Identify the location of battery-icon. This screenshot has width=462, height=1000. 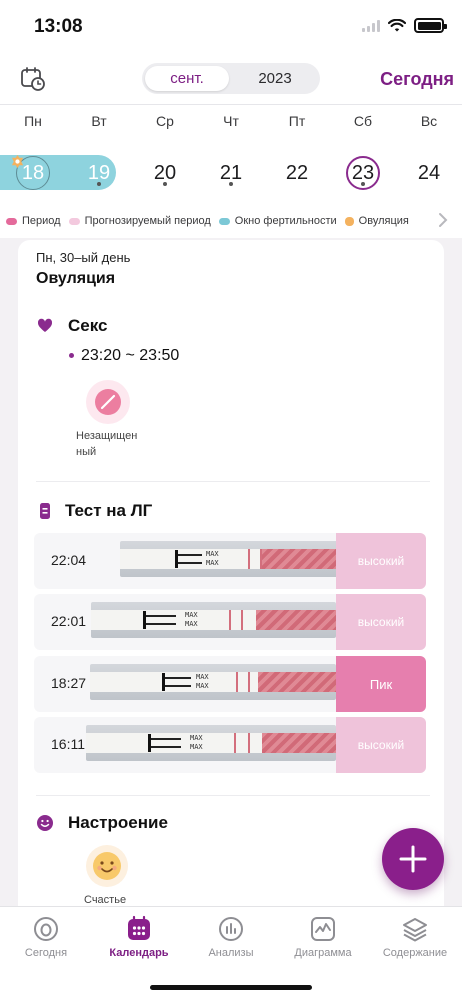
(430, 25).